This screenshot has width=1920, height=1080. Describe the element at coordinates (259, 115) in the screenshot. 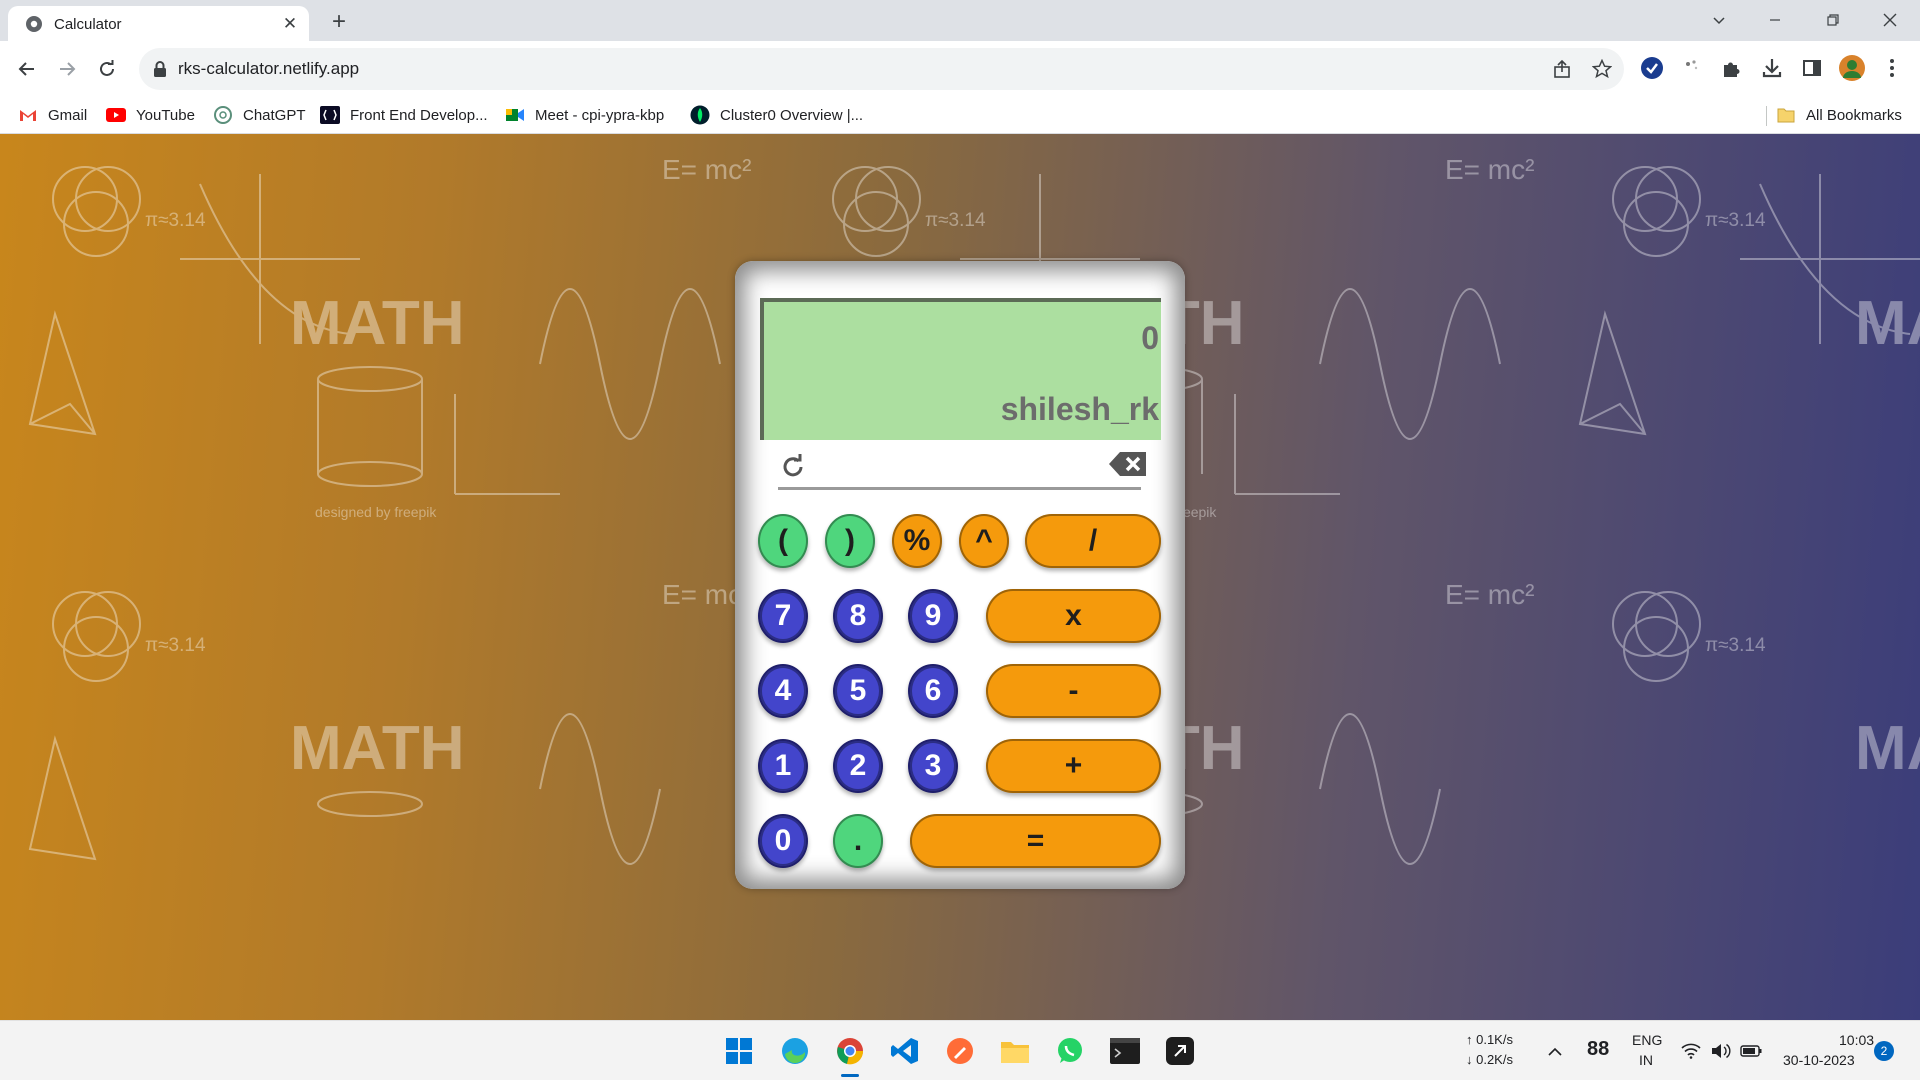

I see `bookmark-chatgpt: ChatGPT` at that location.